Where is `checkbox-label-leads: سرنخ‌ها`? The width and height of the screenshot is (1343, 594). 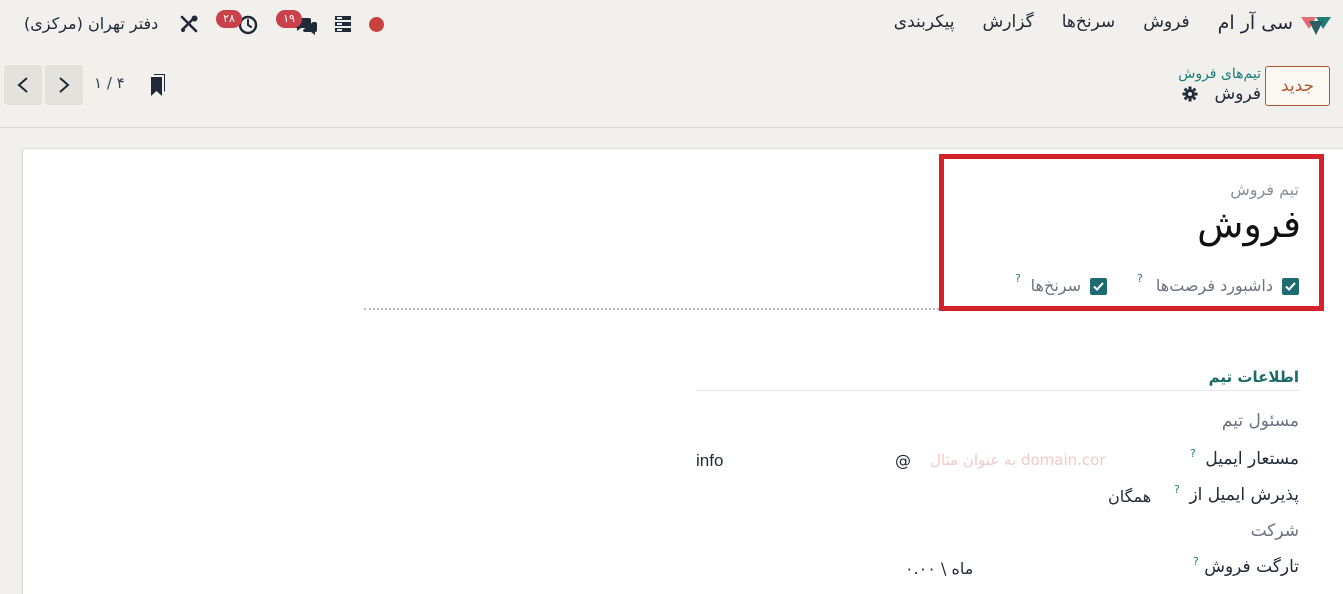
checkbox-label-leads: سرنخ‌ها is located at coordinates (1055, 285).